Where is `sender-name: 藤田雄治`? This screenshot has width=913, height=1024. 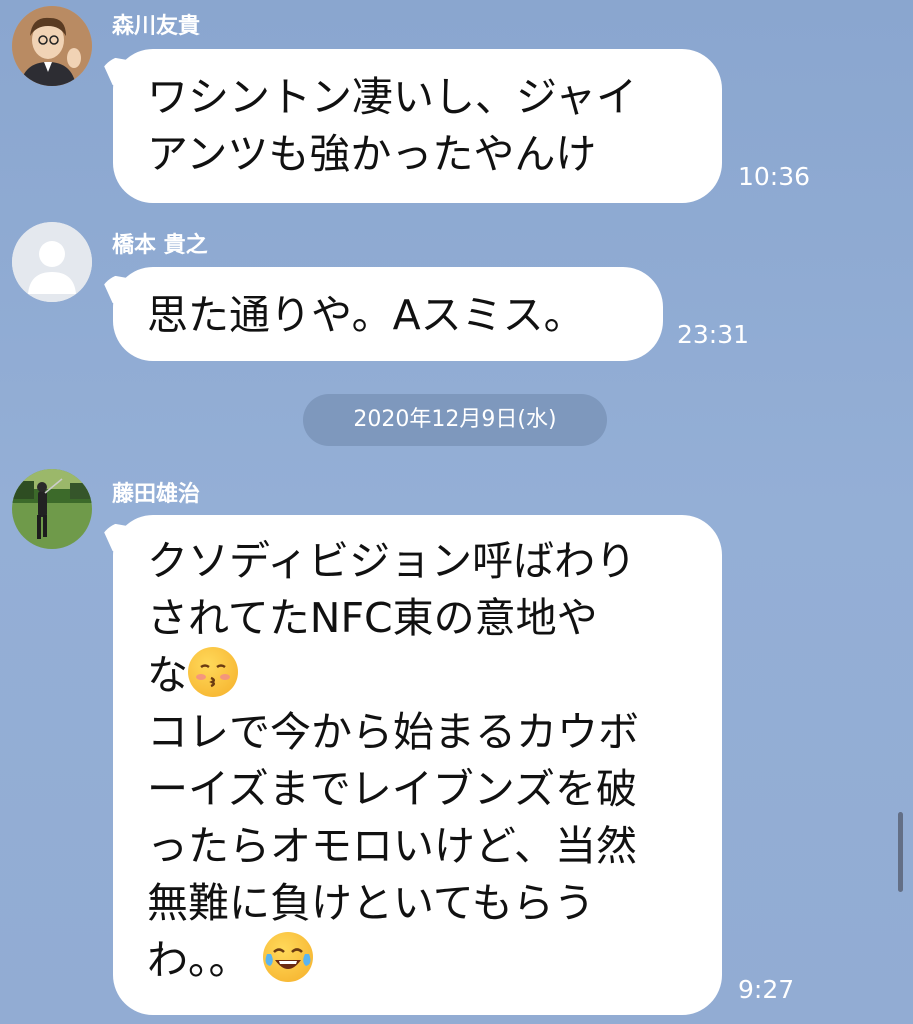 sender-name: 藤田雄治 is located at coordinates (156, 494).